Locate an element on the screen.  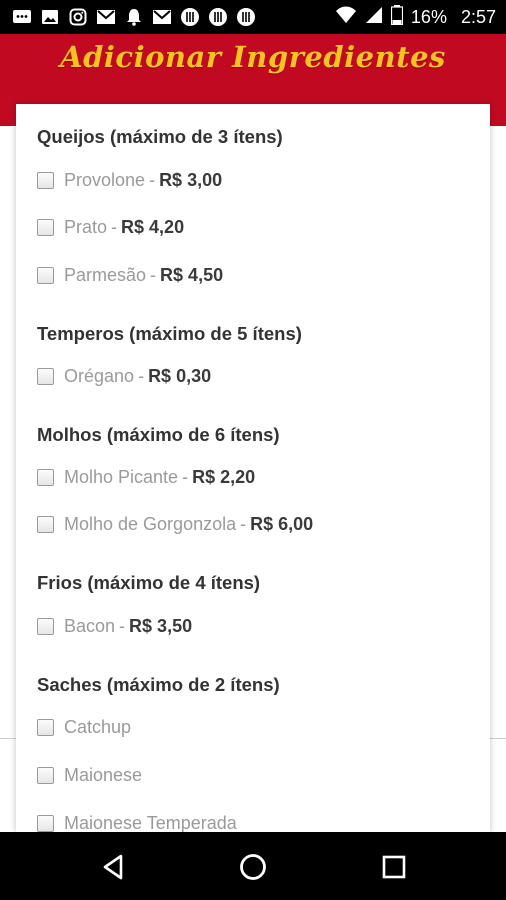
option-name: Maionese Temperada is located at coordinates (150, 822).